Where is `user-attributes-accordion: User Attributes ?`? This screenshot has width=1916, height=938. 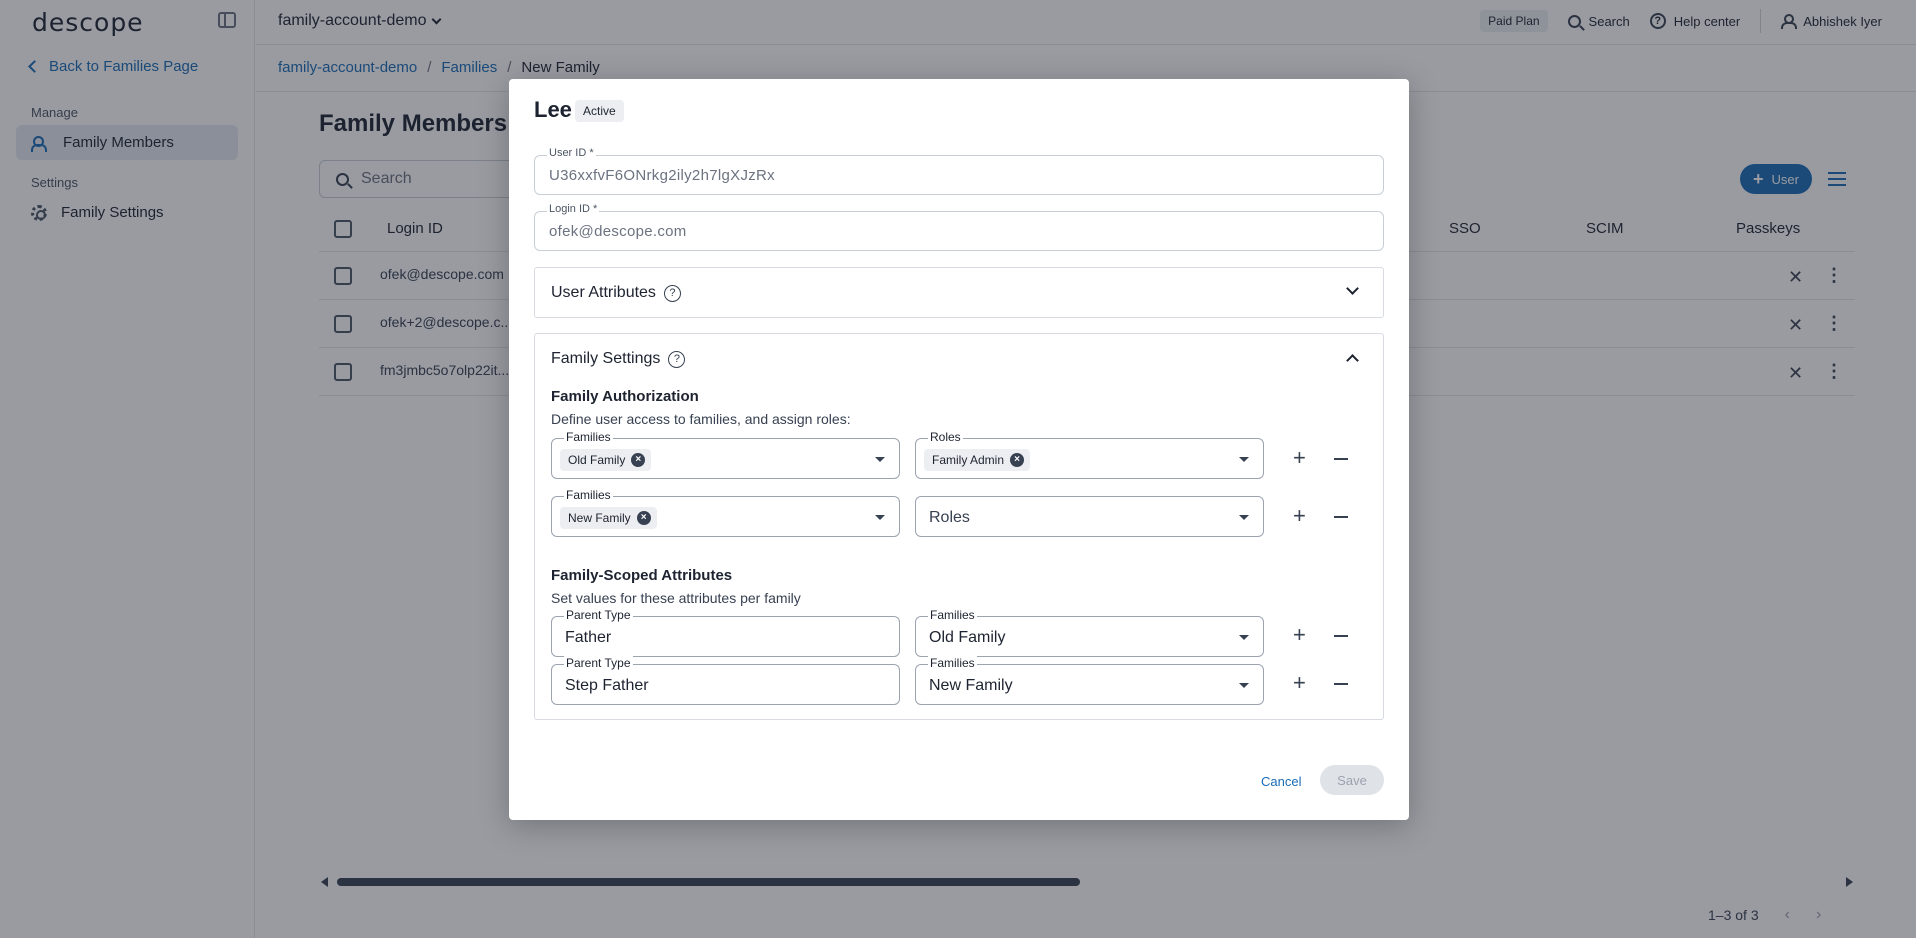
user-attributes-accordion: User Attributes ? is located at coordinates (959, 292).